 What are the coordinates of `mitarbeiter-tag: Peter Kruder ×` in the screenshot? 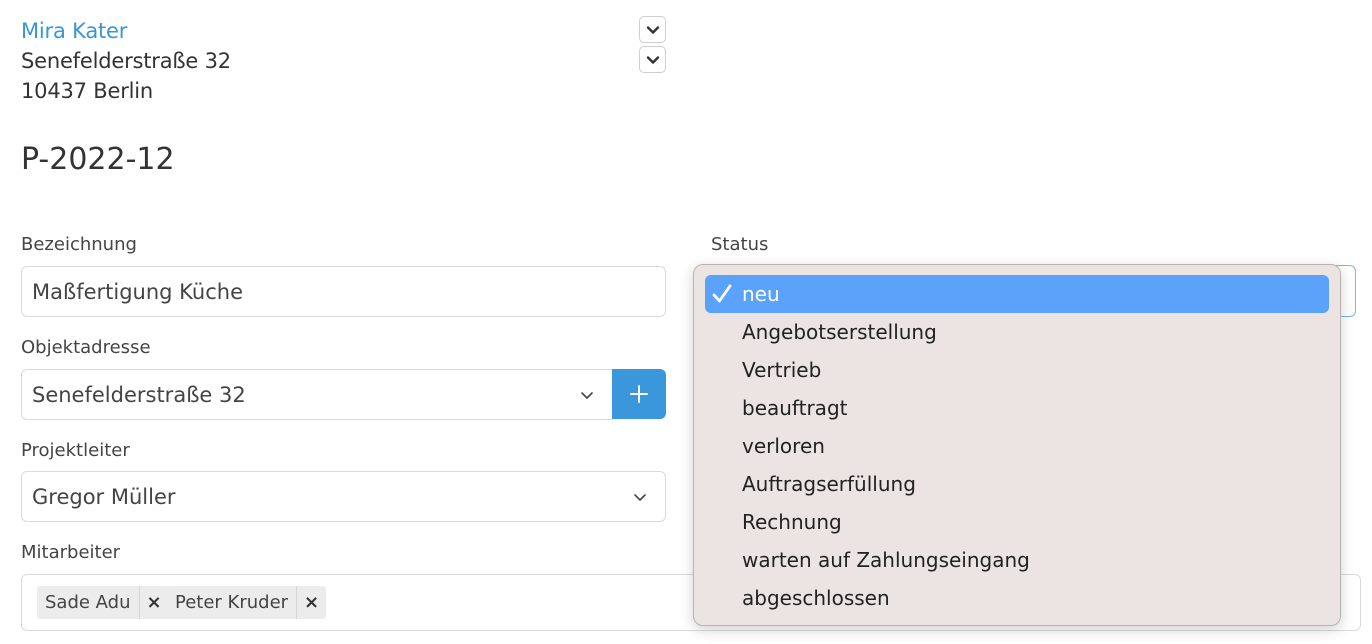 It's located at (247, 602).